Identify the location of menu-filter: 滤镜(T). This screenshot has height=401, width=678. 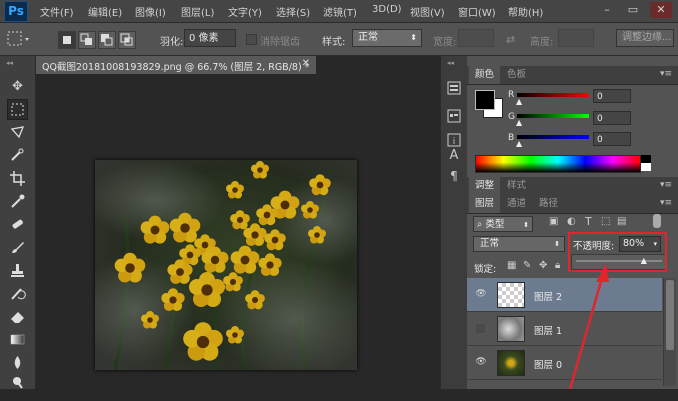
(340, 11).